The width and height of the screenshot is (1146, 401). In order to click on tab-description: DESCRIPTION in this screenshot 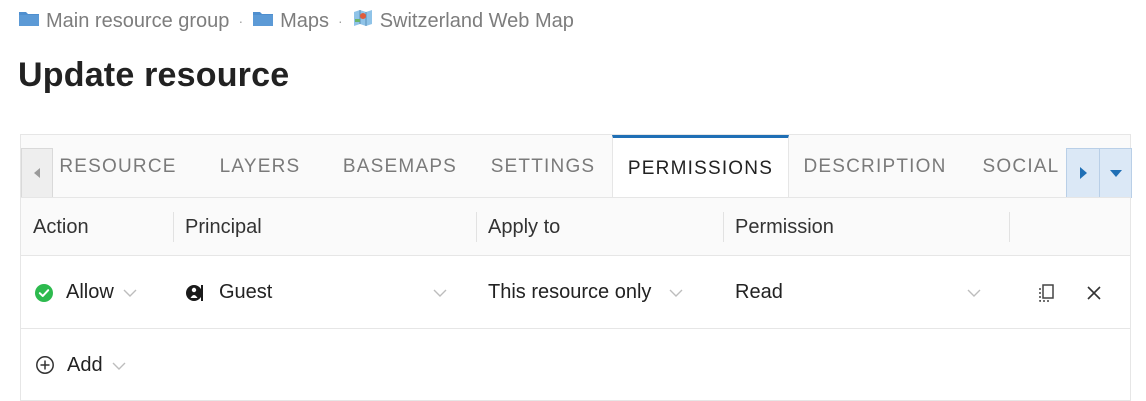, I will do `click(875, 167)`.